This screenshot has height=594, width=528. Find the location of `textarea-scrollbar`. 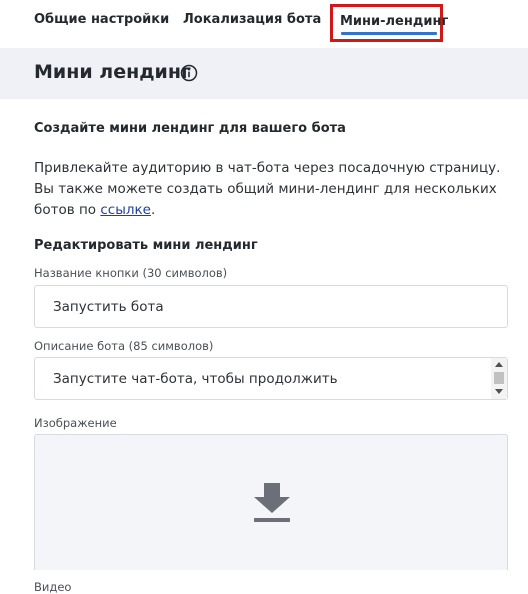

textarea-scrollbar is located at coordinates (499, 378).